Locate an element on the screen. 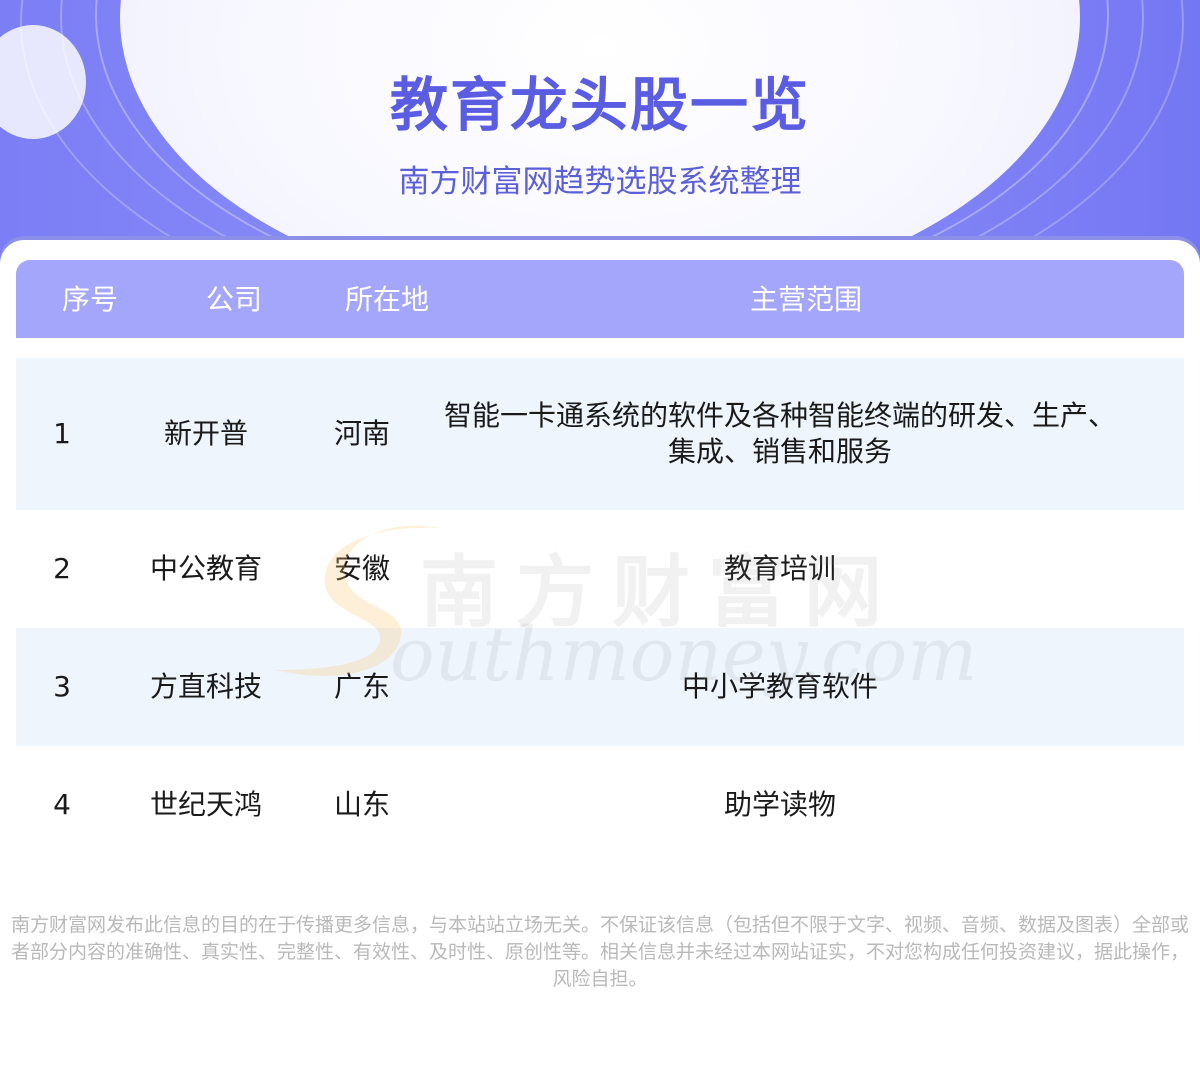 The image size is (1200, 1070). row-index: 1 is located at coordinates (62, 433).